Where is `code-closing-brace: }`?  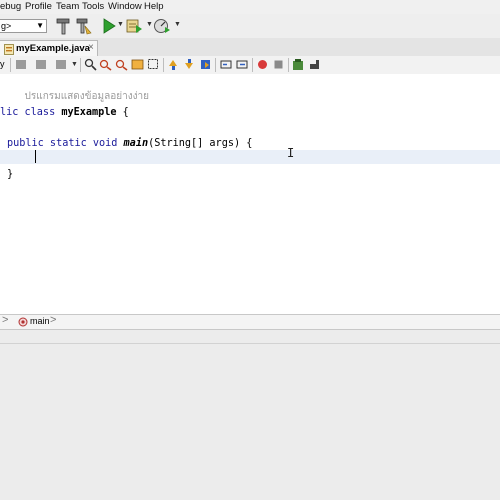
code-closing-brace: } is located at coordinates (10, 174).